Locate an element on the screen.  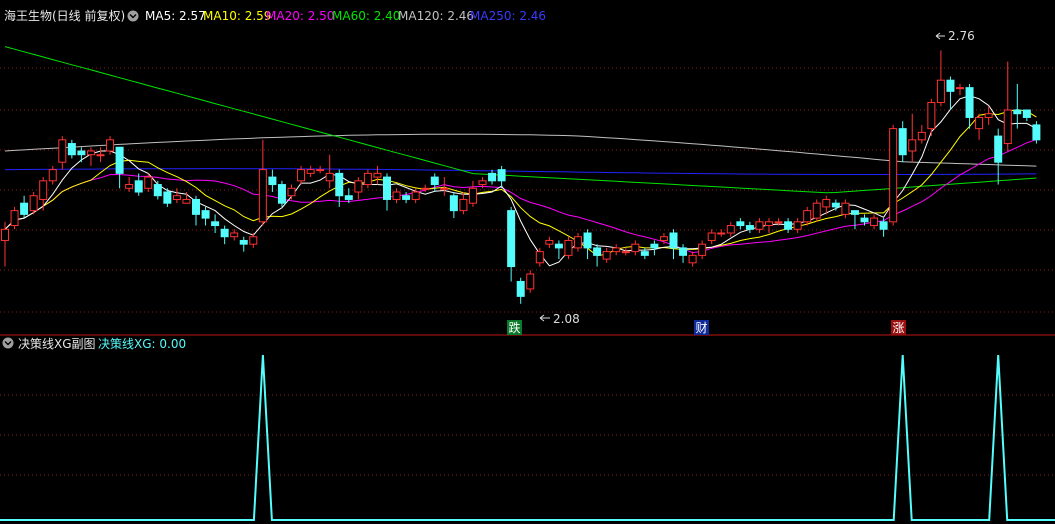
high-marker: 2.76 is located at coordinates (955, 36).